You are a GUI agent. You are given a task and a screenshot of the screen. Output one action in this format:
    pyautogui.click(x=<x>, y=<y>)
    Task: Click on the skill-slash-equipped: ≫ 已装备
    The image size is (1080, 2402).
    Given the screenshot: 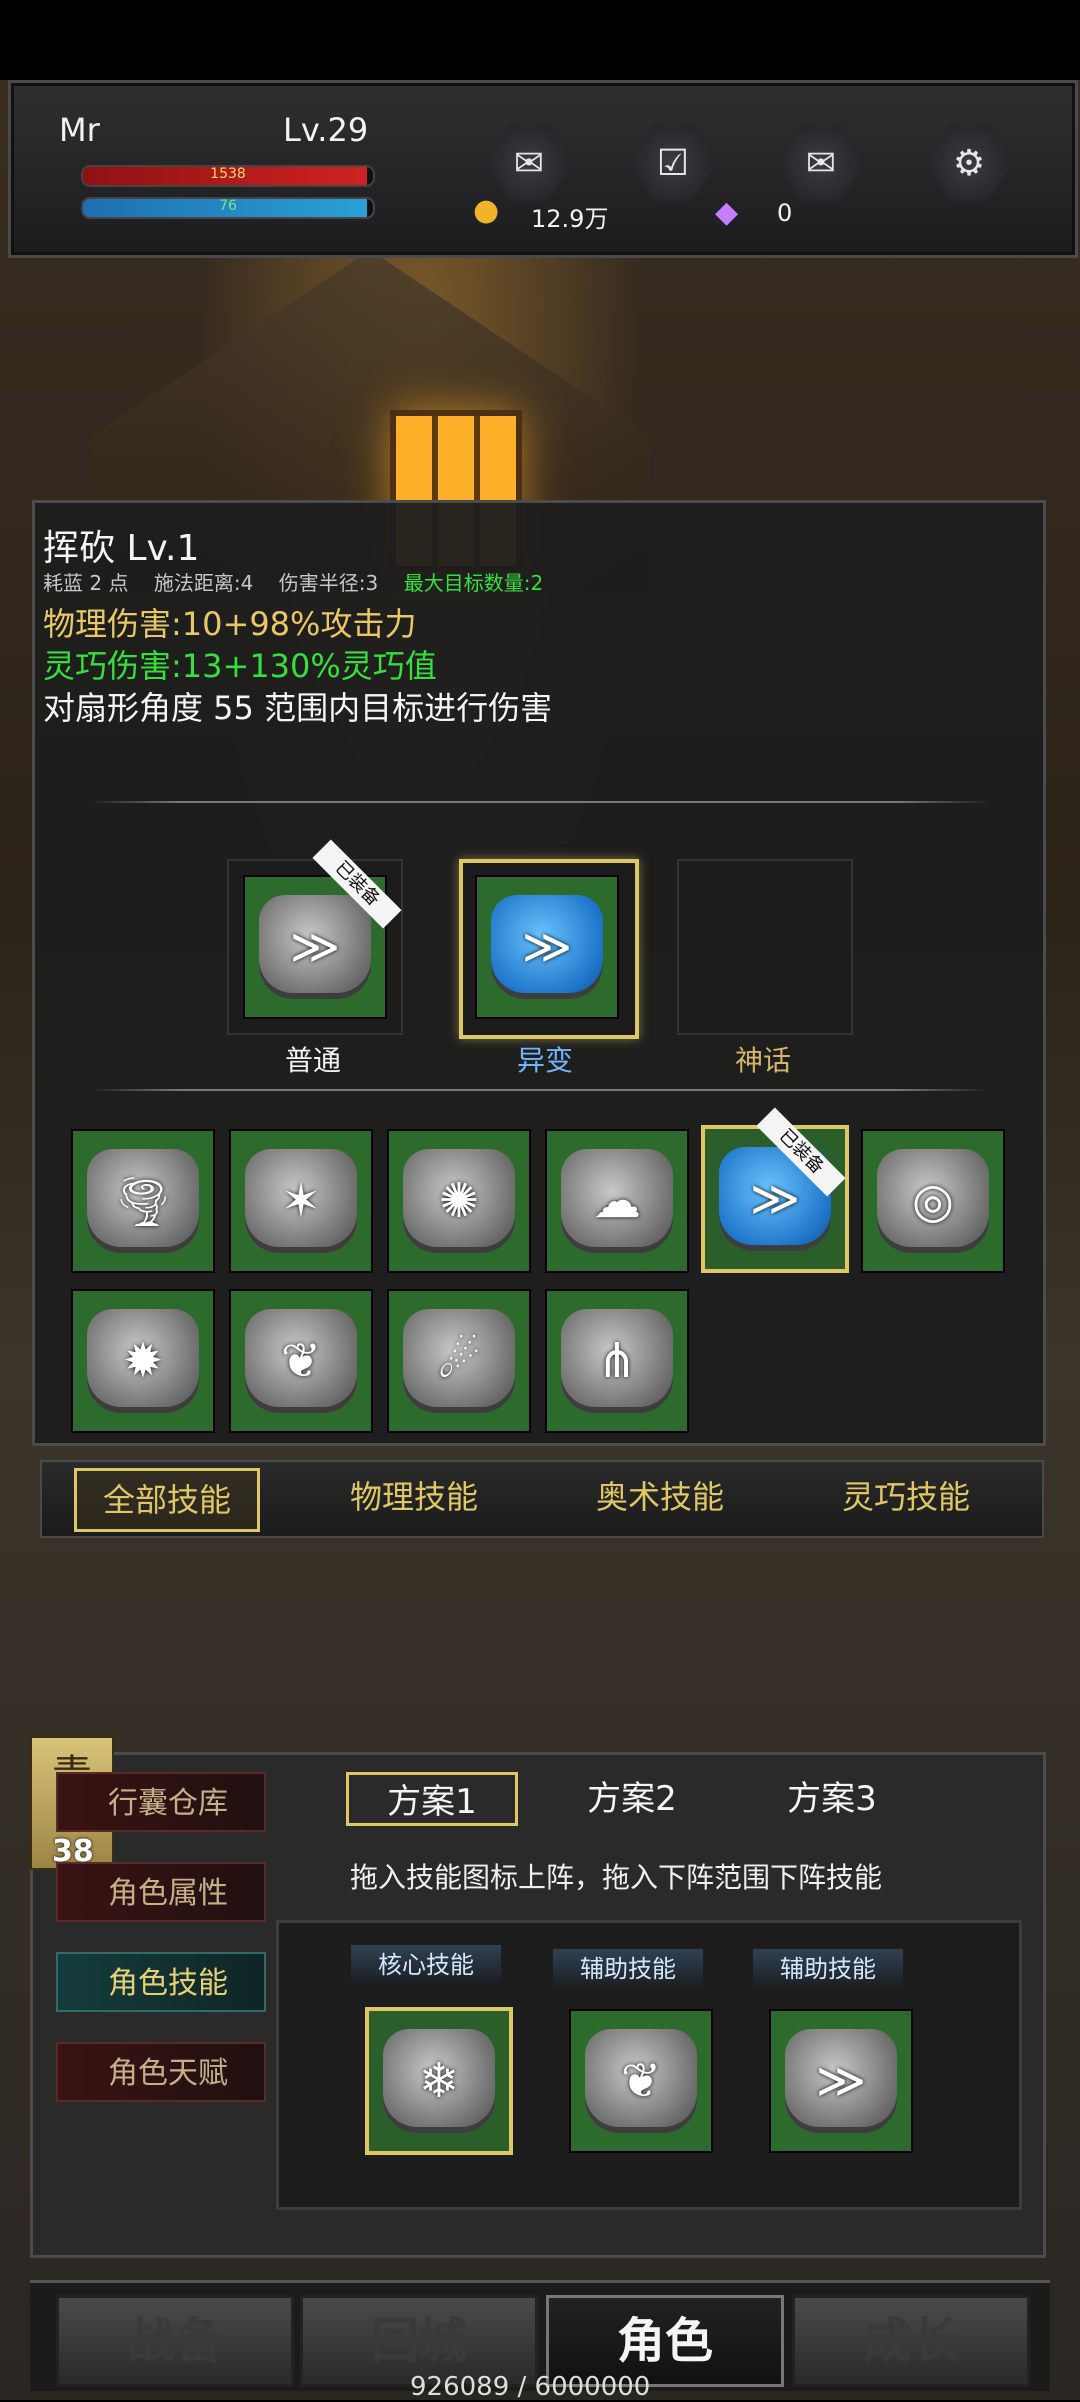 What is the action you would take?
    pyautogui.click(x=775, y=1190)
    